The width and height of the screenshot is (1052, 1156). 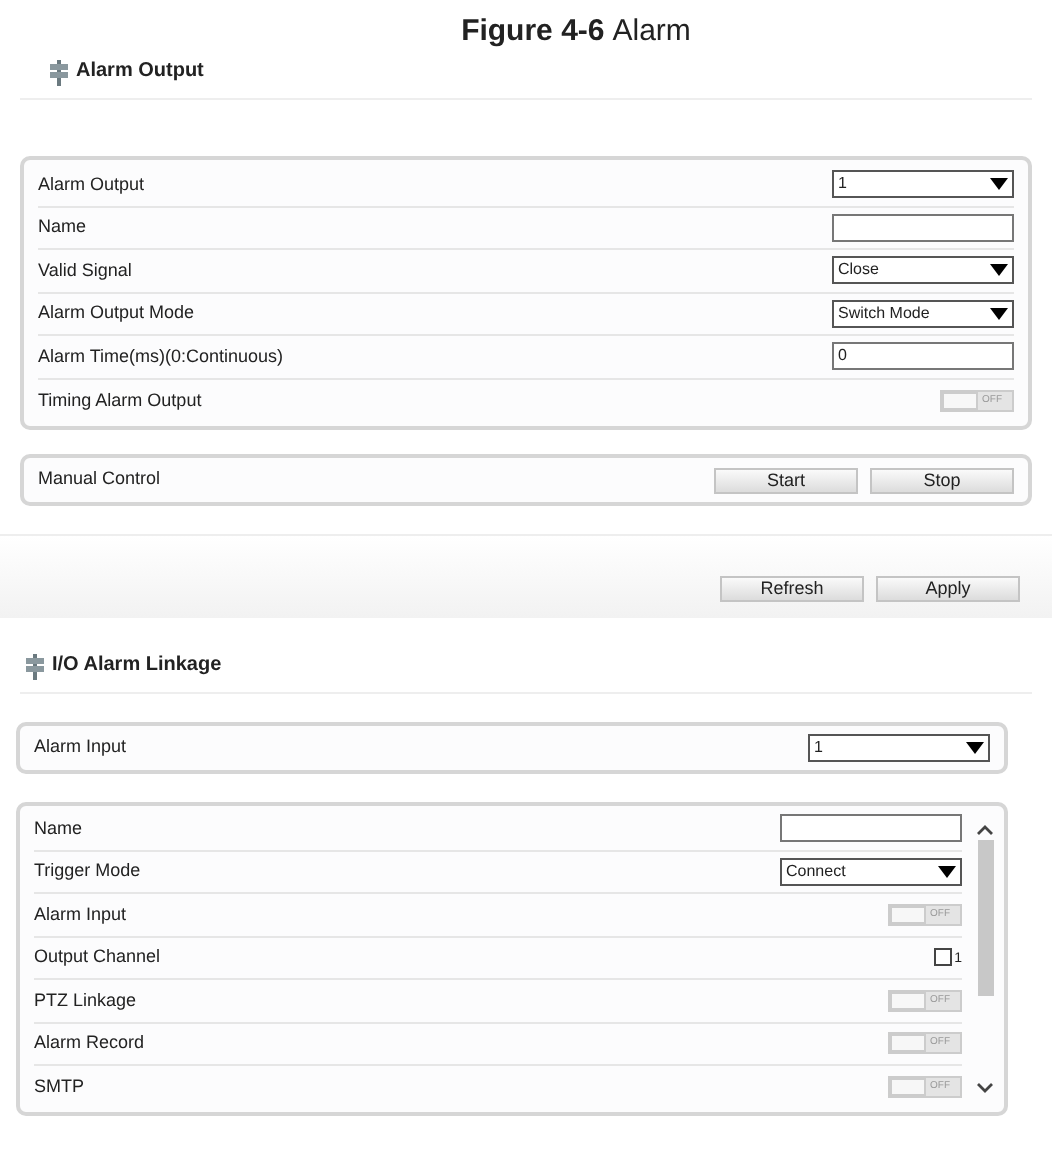 What do you see at coordinates (120, 400) in the screenshot?
I see `field-label: Timing Alarm Output` at bounding box center [120, 400].